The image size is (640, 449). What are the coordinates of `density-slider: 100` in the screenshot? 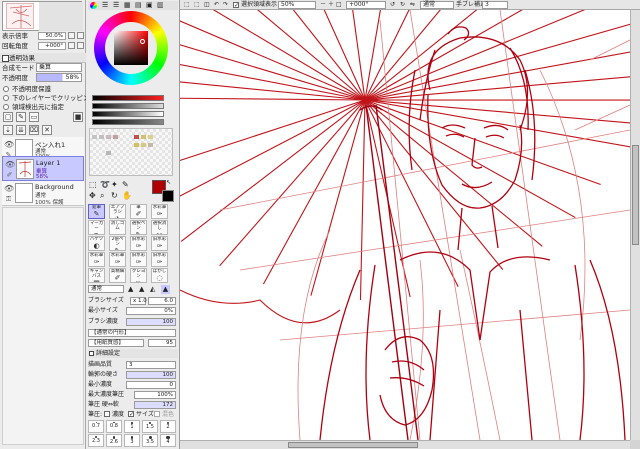 It's located at (151, 322).